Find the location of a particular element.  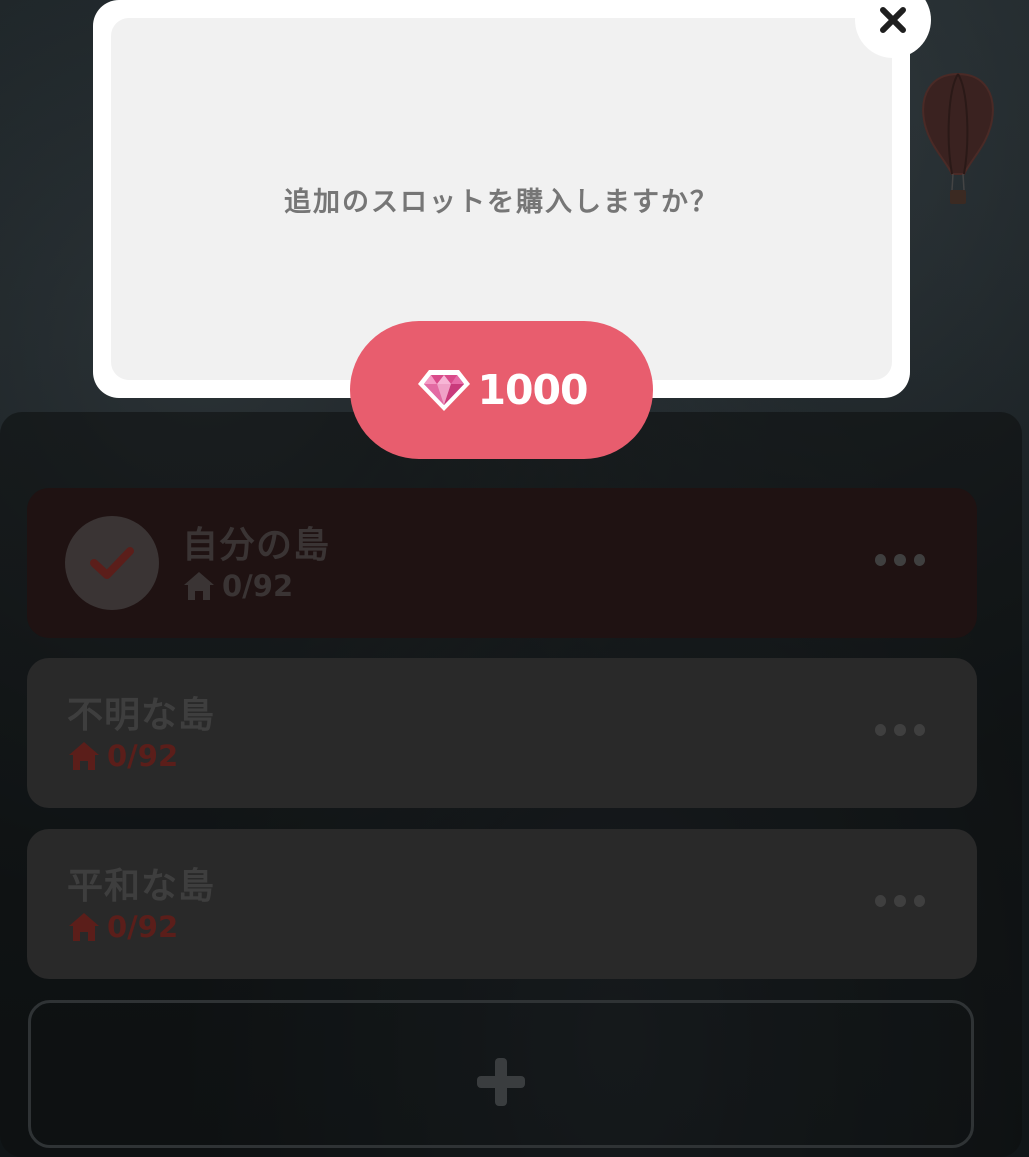

plus-icon is located at coordinates (501, 1082).